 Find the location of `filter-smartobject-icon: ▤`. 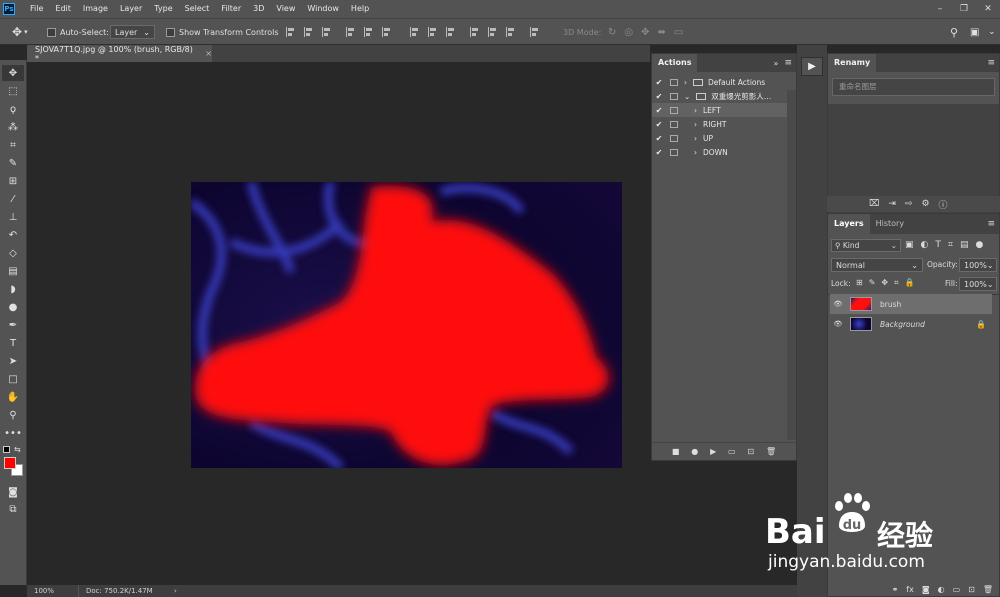

filter-smartobject-icon: ▤ is located at coordinates (964, 245).